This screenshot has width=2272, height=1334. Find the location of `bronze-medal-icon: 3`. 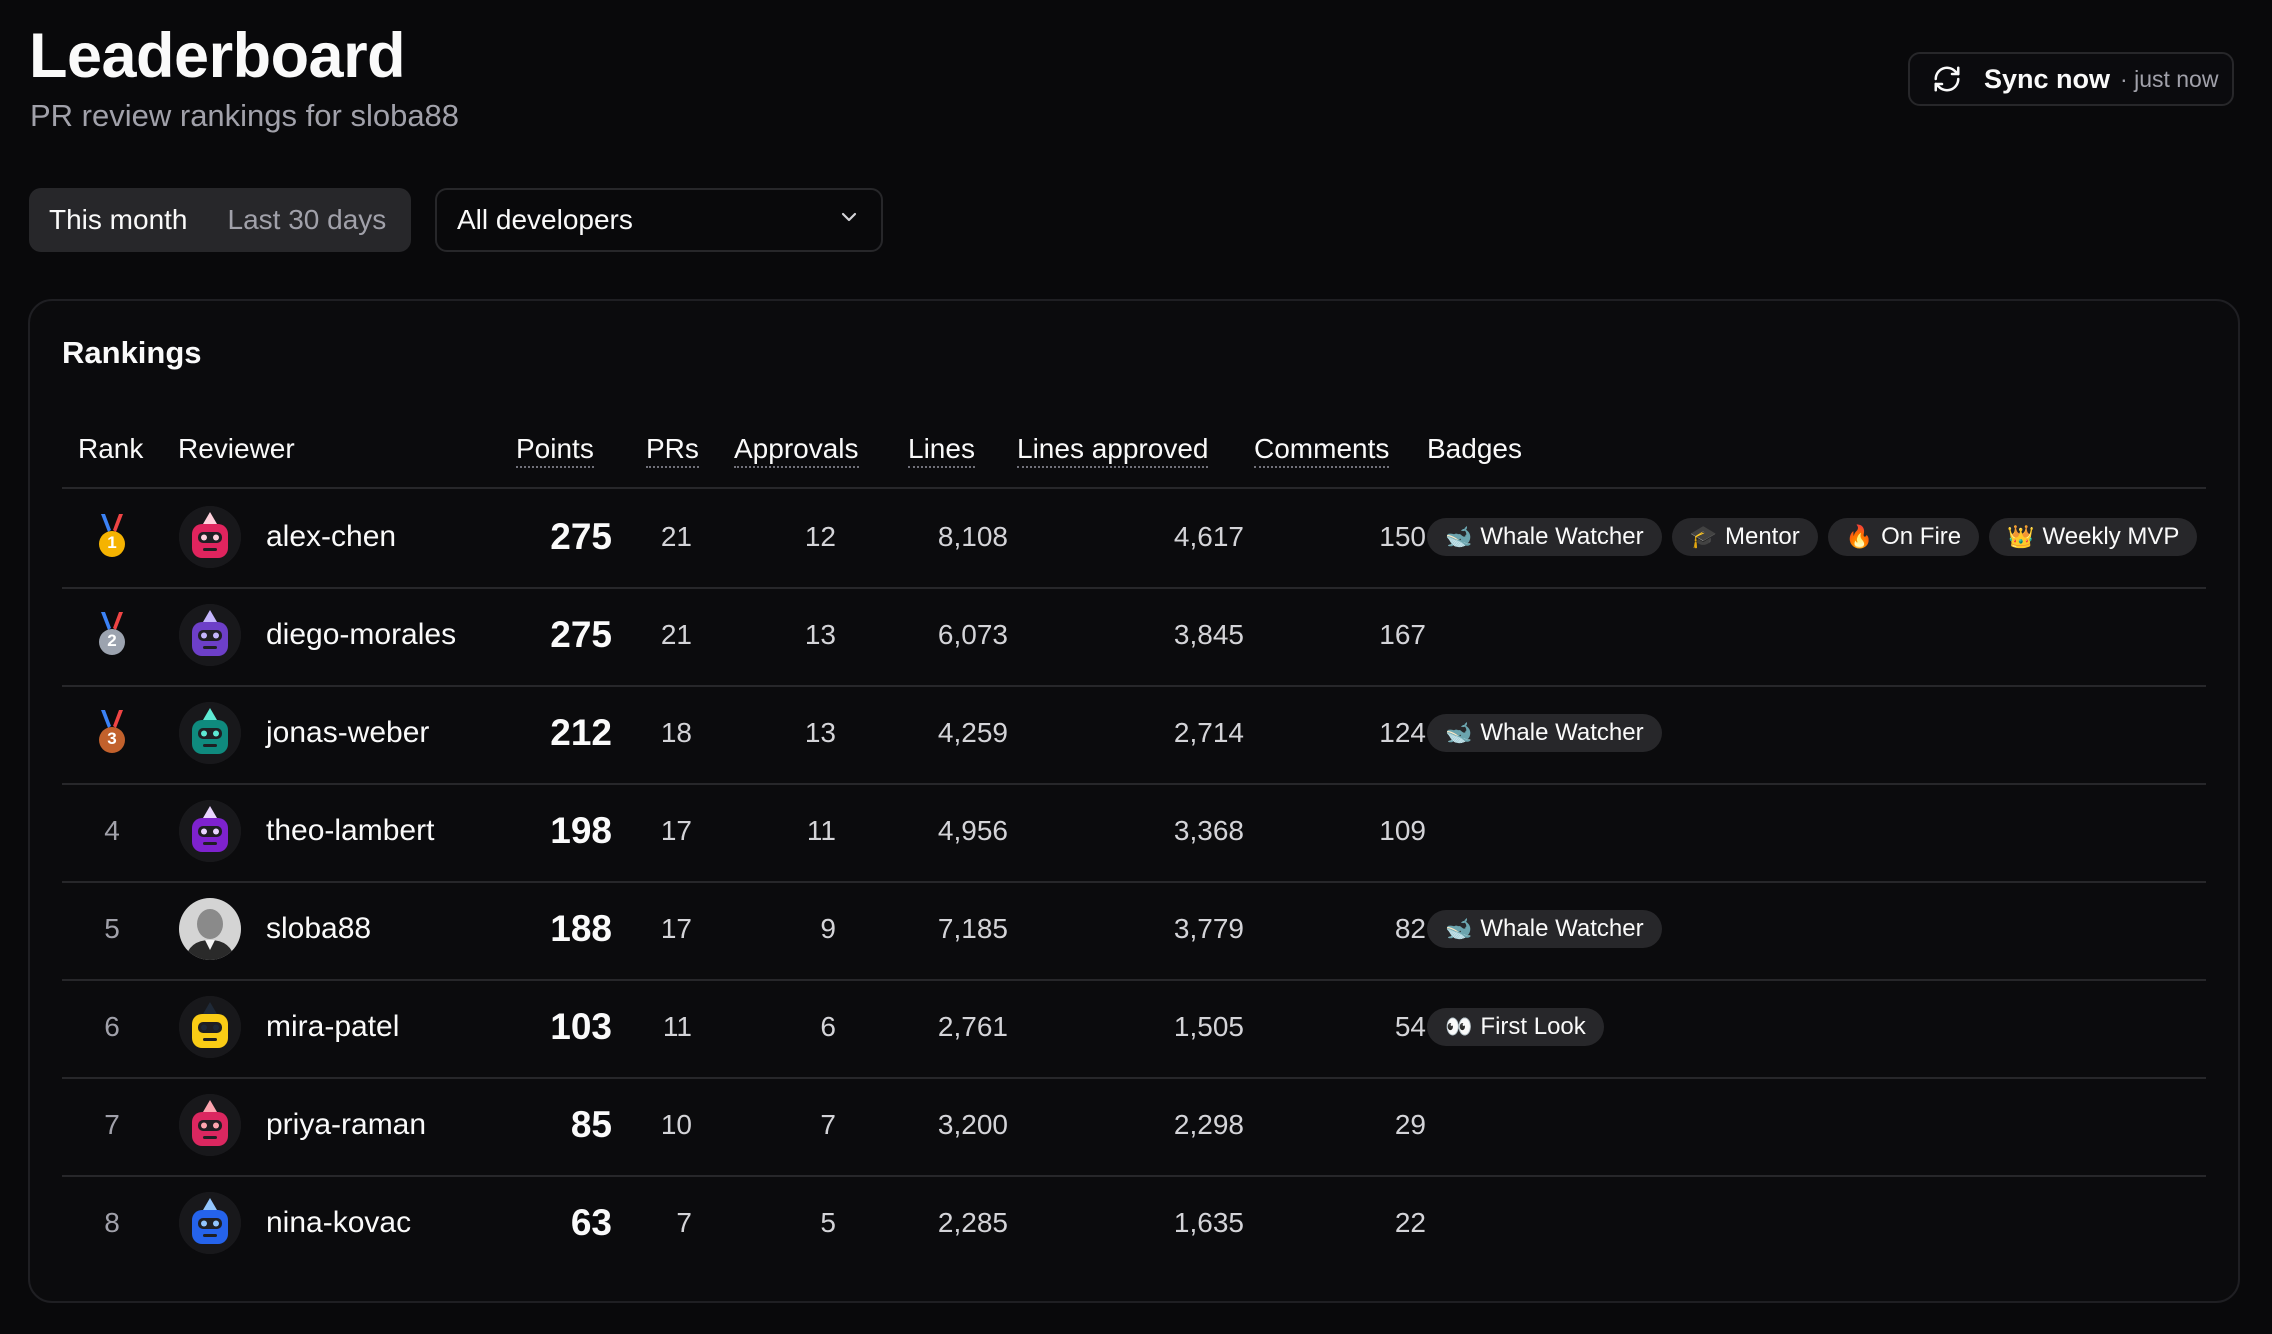

bronze-medal-icon: 3 is located at coordinates (112, 733).